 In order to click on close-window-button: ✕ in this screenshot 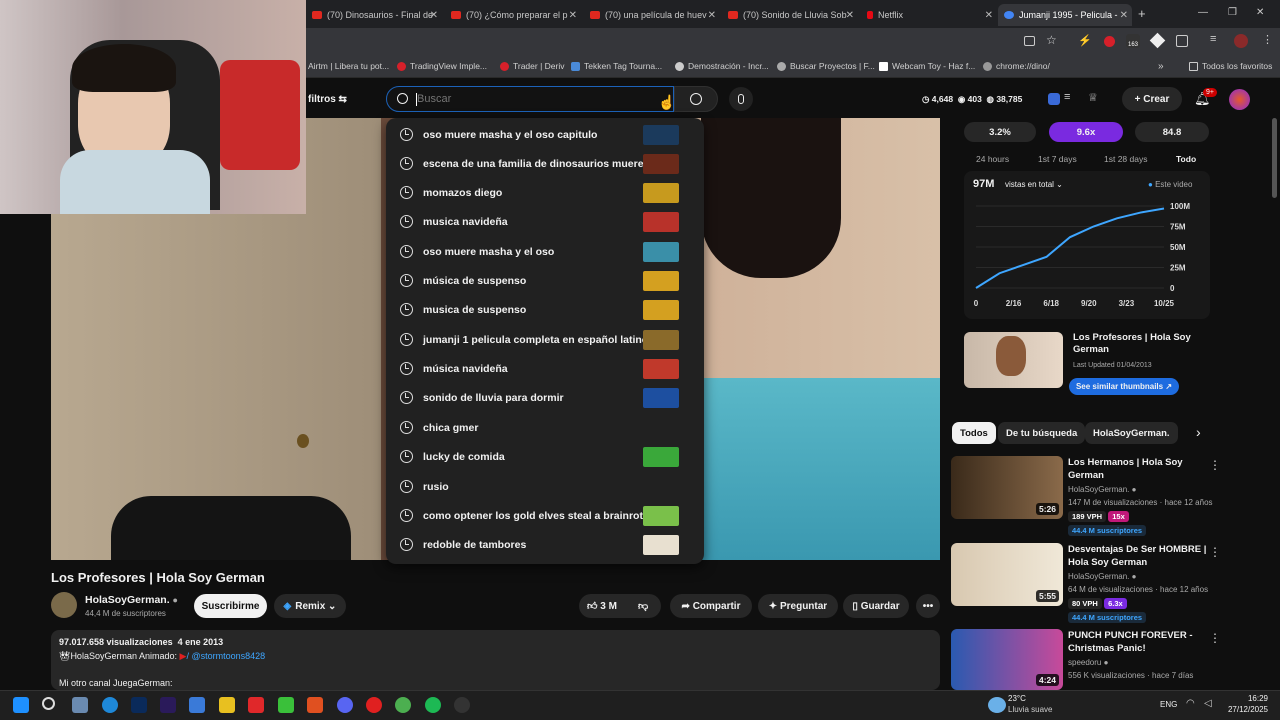, I will do `click(1260, 12)`.